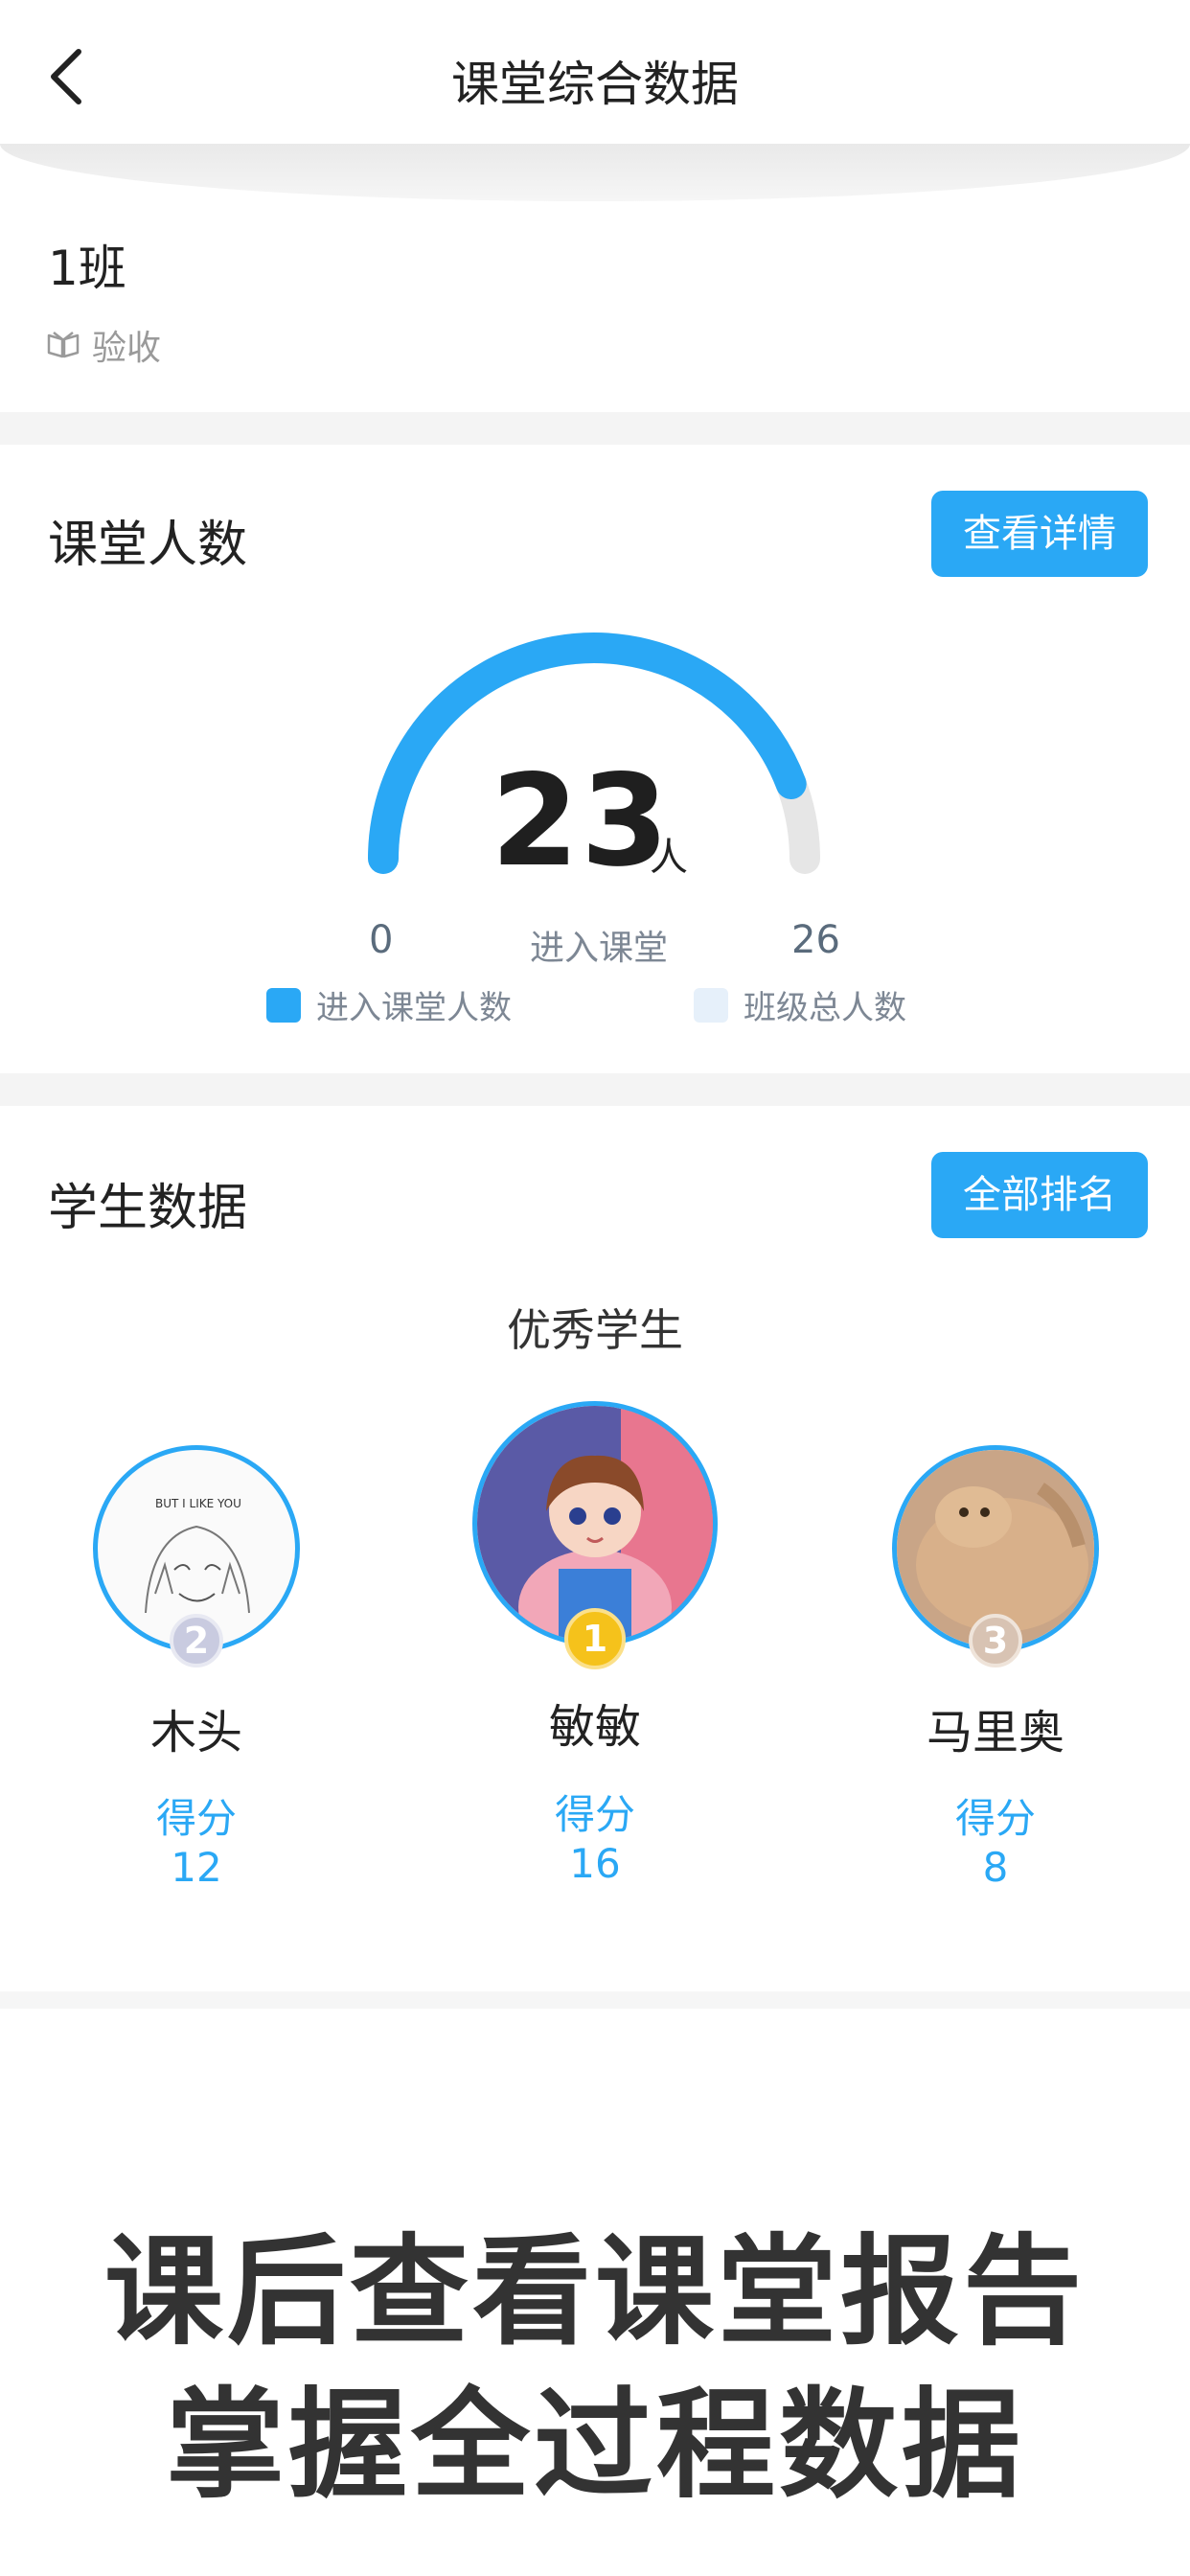  I want to click on legend-entered: 进入课堂人数, so click(389, 1004).